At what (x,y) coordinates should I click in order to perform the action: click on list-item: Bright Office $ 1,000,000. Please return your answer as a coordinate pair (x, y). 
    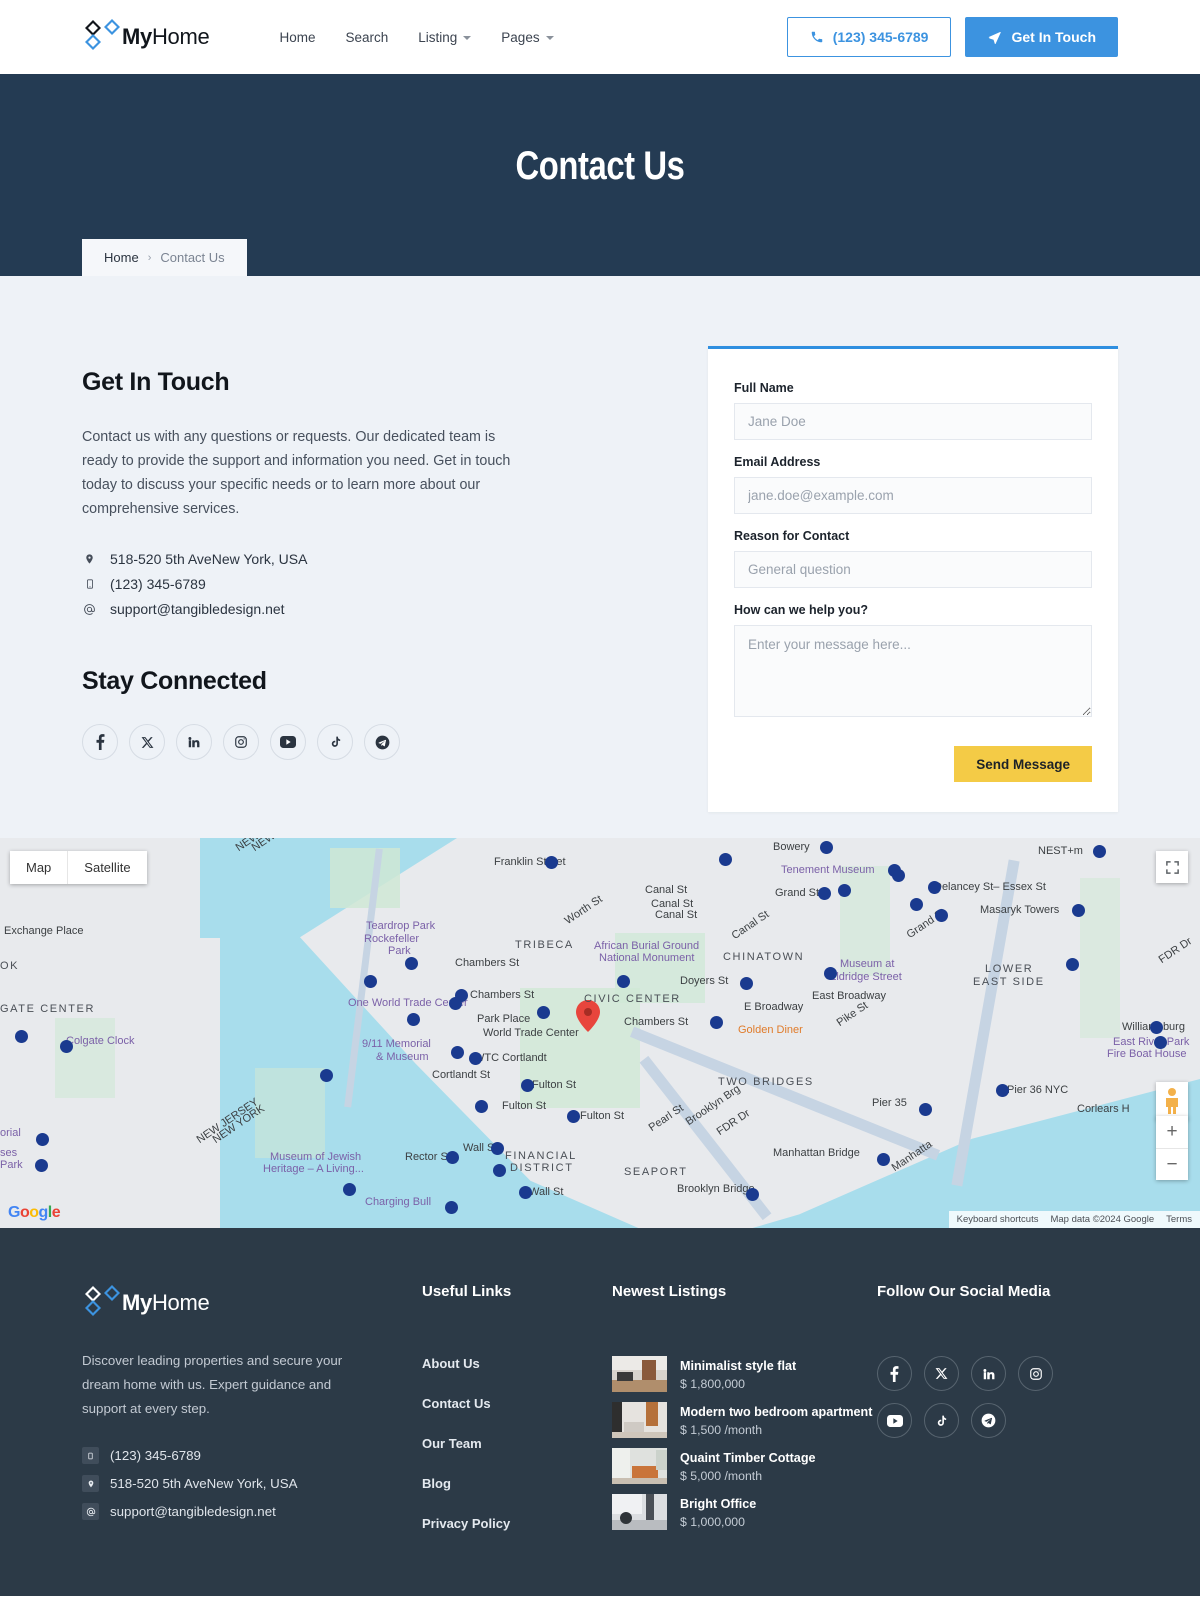
    Looking at the image, I should click on (744, 1512).